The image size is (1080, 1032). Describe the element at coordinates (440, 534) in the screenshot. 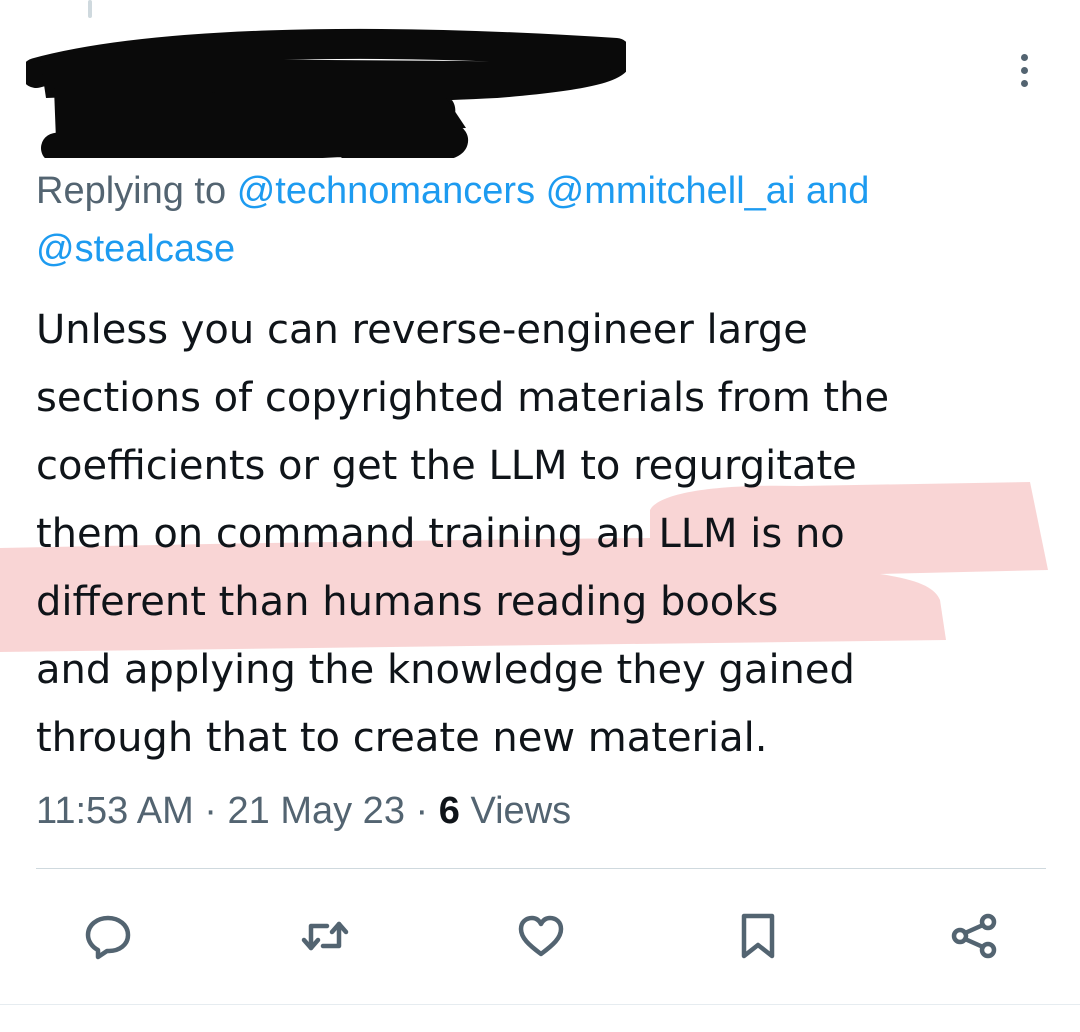

I see `tweet-text-line: them on command training an LLM is no` at that location.